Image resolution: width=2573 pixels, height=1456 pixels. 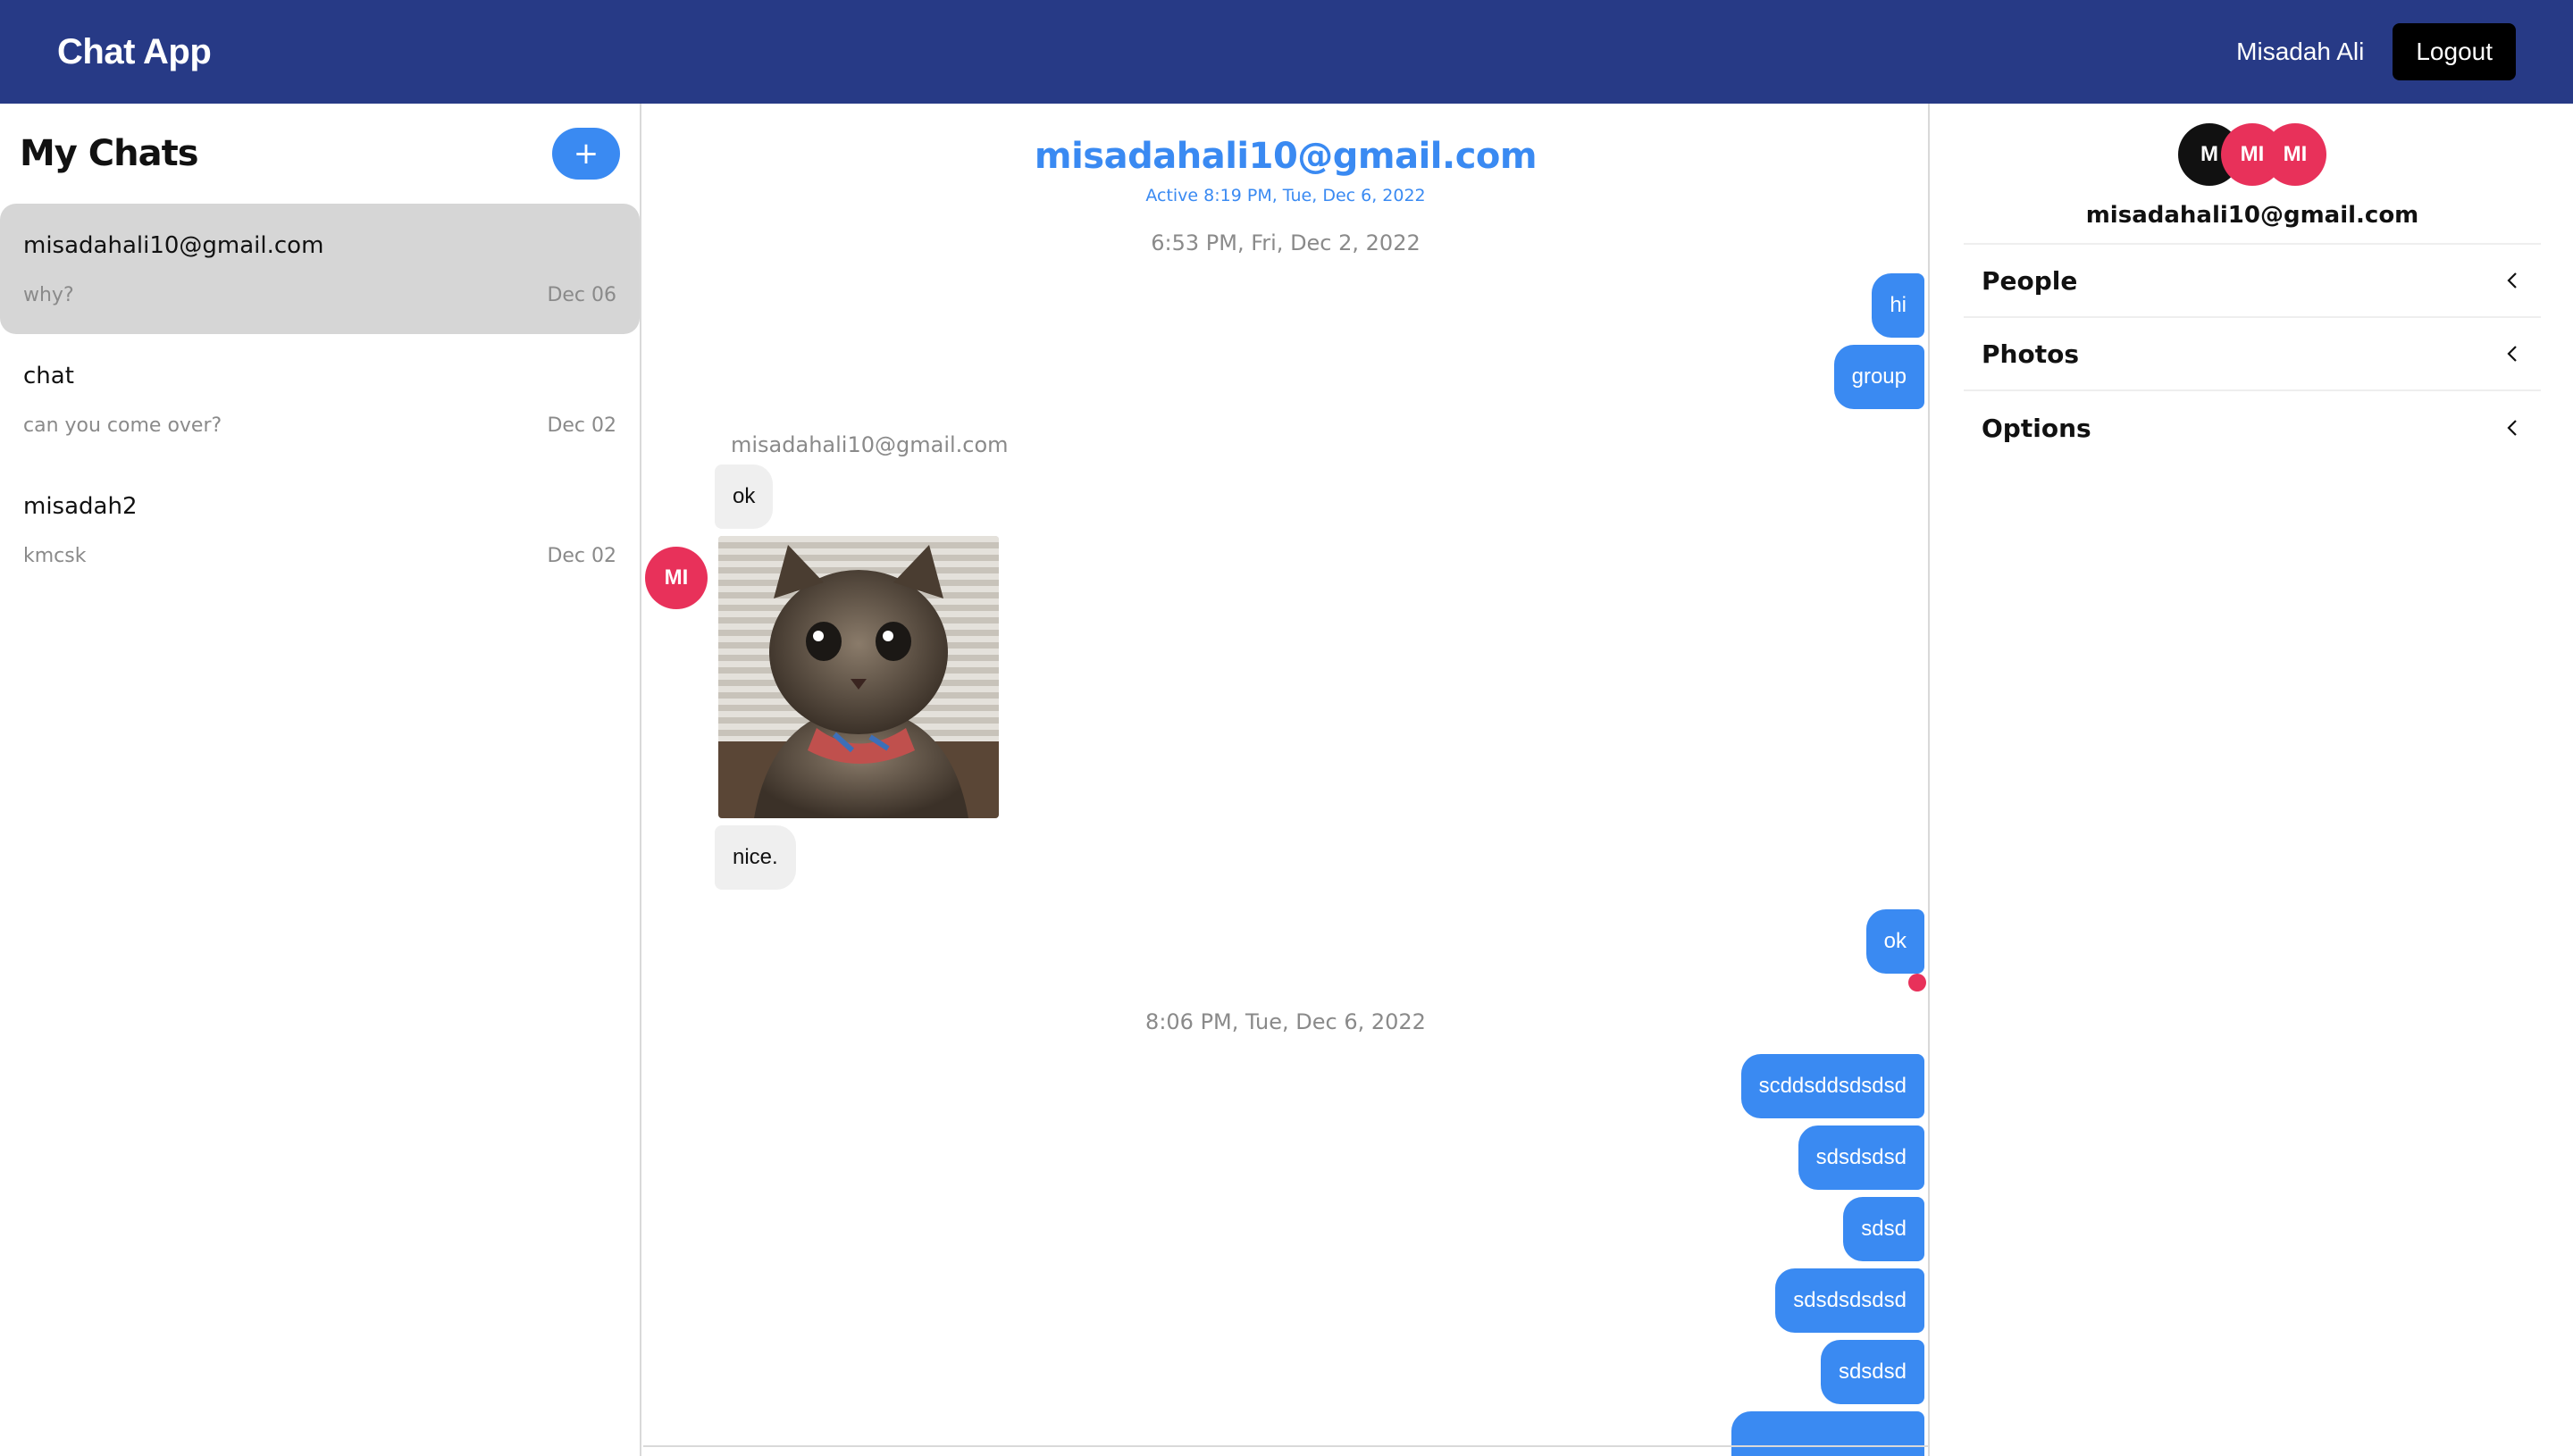 I want to click on message-row: sdsdsd, so click(x=1285, y=1372).